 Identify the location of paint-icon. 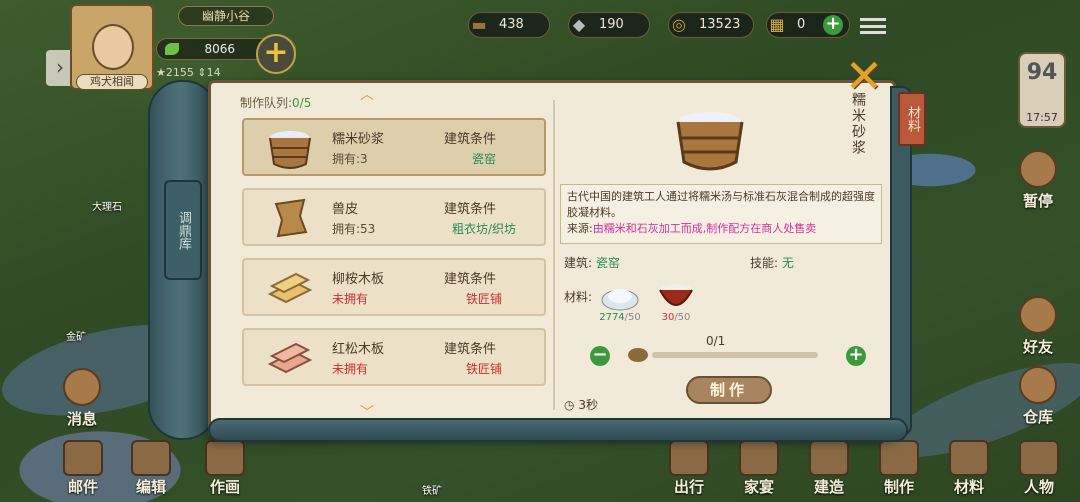
(225, 458).